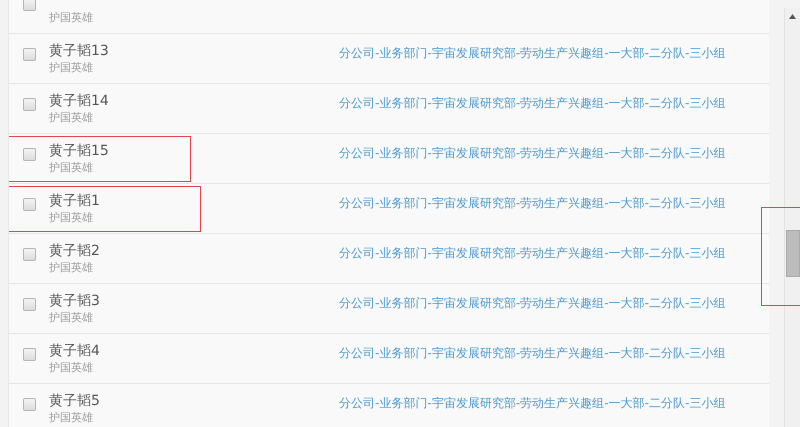  I want to click on person-name: 黄子韬3, so click(74, 301).